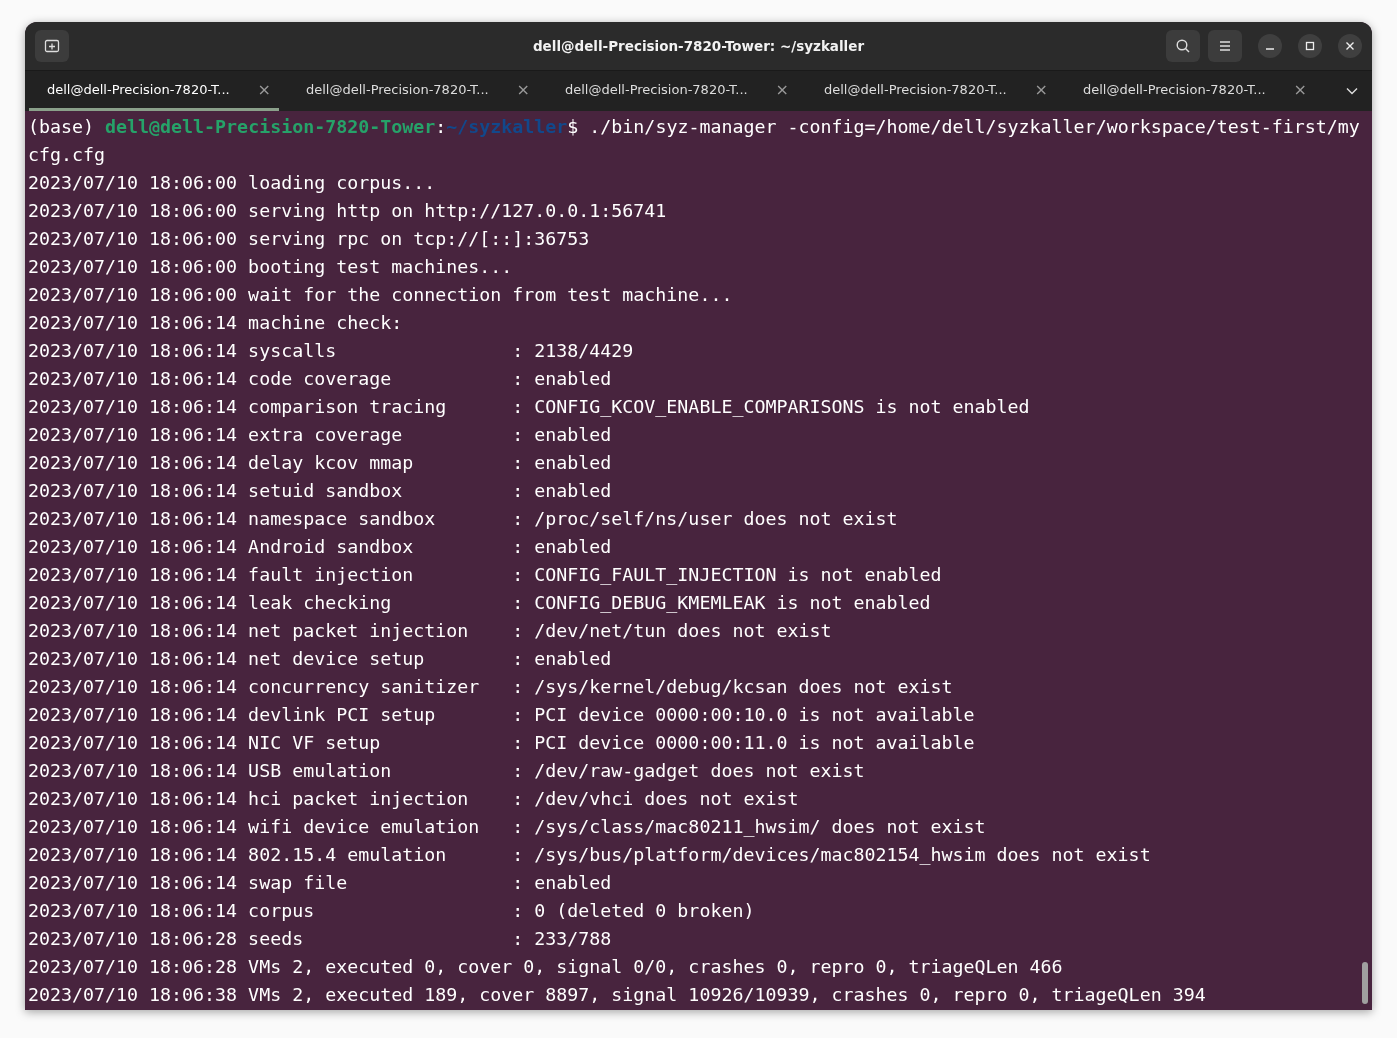 The image size is (1397, 1038). What do you see at coordinates (694, 141) in the screenshot?
I see `prompt-line: (base) dell@dell-Precision-7820-Tower:~/syzkaller$ ./bin/syz-manager -config=/home/dell/syzkaller/workspace/test-first/mycfg.cfg` at bounding box center [694, 141].